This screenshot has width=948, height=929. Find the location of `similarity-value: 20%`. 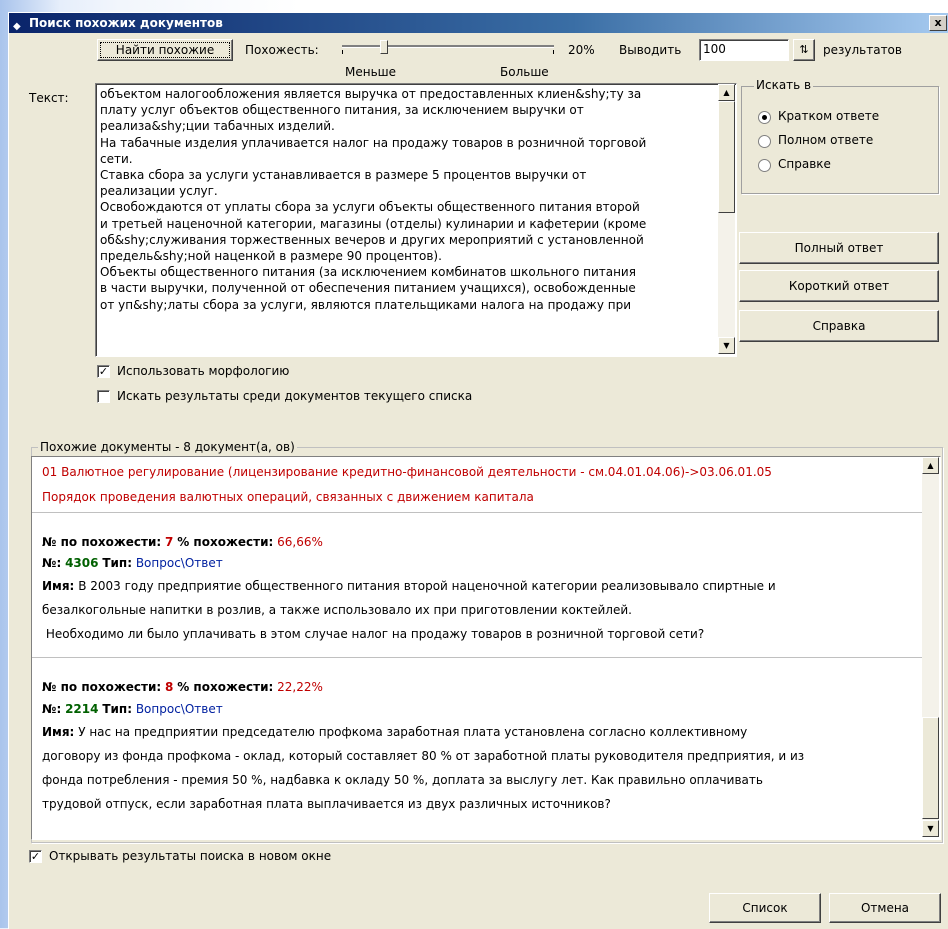

similarity-value: 20% is located at coordinates (581, 50).